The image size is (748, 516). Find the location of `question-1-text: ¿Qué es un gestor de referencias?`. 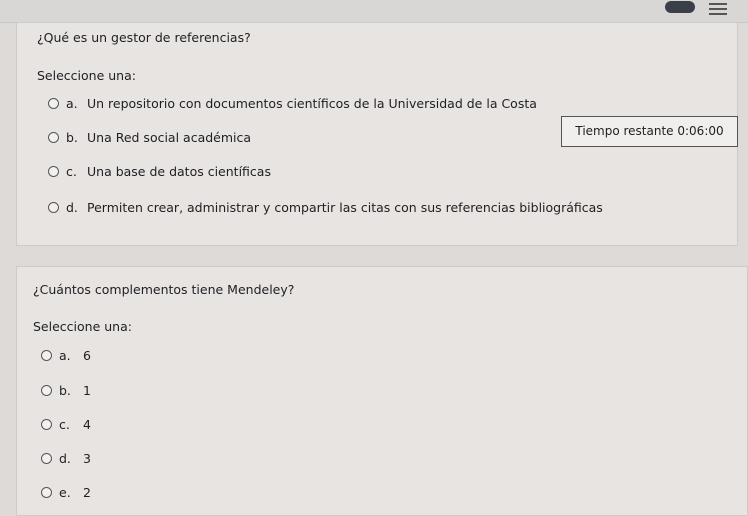

question-1-text: ¿Qué es un gestor de referencias? is located at coordinates (144, 37).